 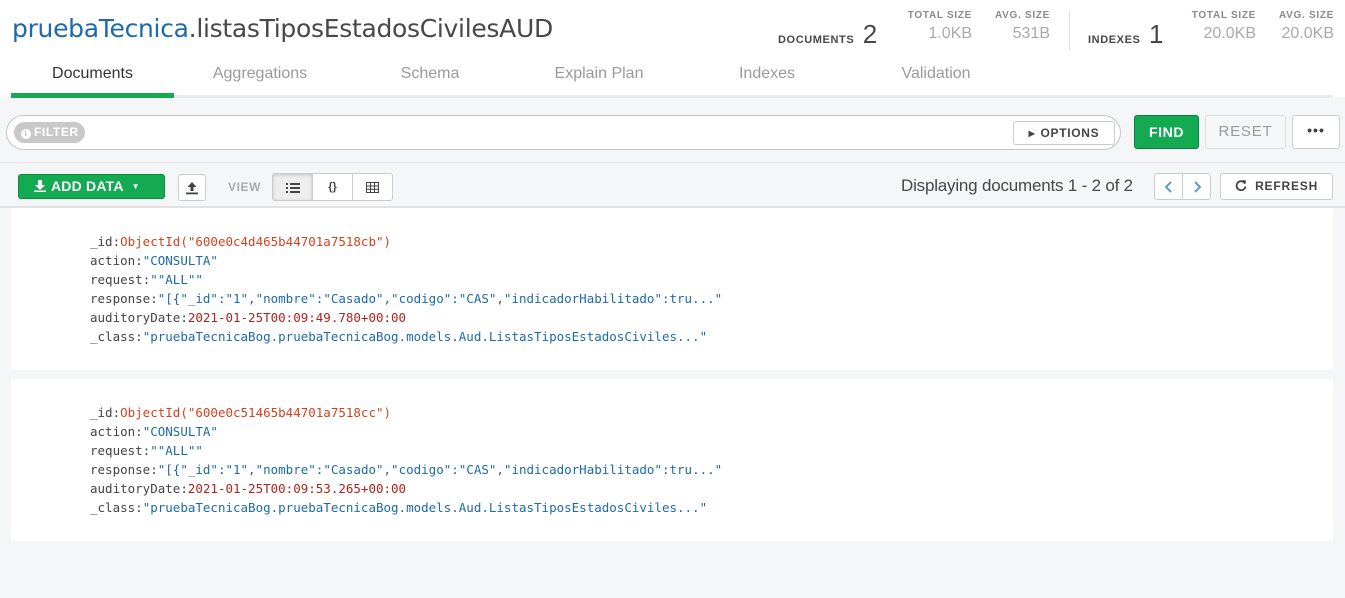 I want to click on field-value: 2021-01-25T00:09:53.265+00:00, so click(x=297, y=488).